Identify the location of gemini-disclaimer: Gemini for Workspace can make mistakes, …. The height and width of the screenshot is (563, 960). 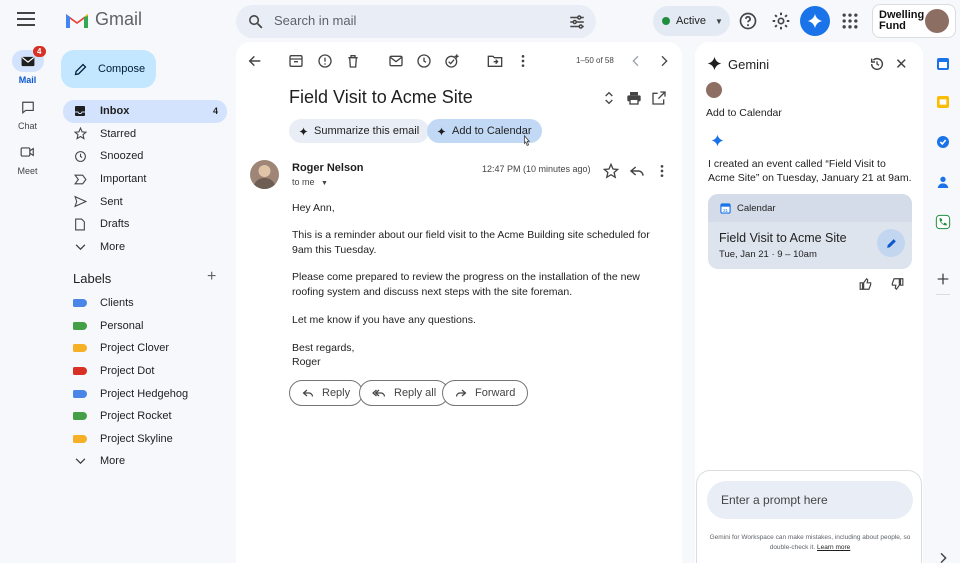
(810, 543).